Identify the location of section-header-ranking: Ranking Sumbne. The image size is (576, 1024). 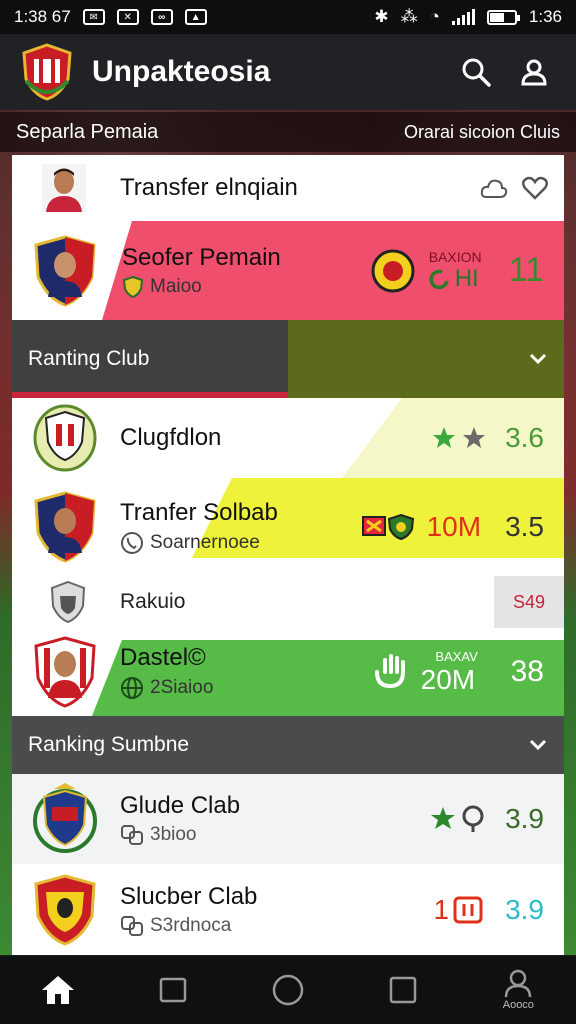
(288, 745).